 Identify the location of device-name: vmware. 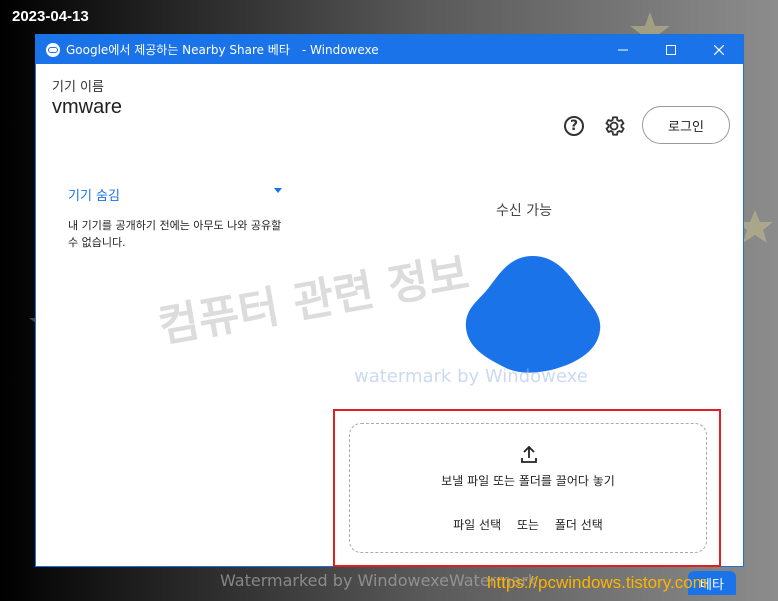
(87, 107).